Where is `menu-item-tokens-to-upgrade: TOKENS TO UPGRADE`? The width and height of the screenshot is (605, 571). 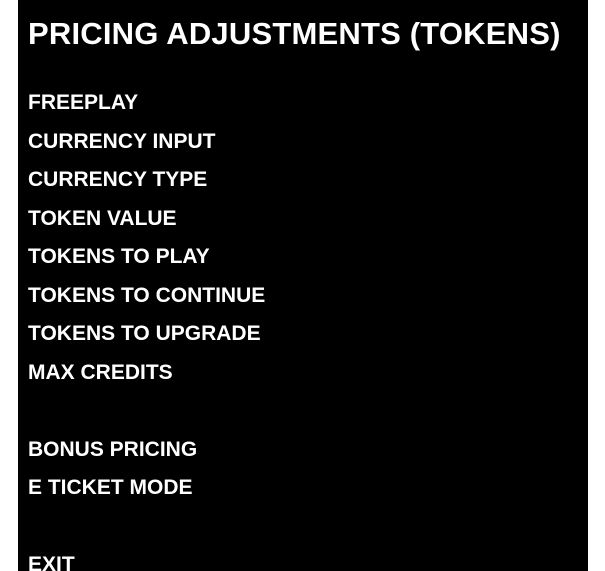
menu-item-tokens-to-upgrade: TOKENS TO UPGRADE is located at coordinates (146, 340).